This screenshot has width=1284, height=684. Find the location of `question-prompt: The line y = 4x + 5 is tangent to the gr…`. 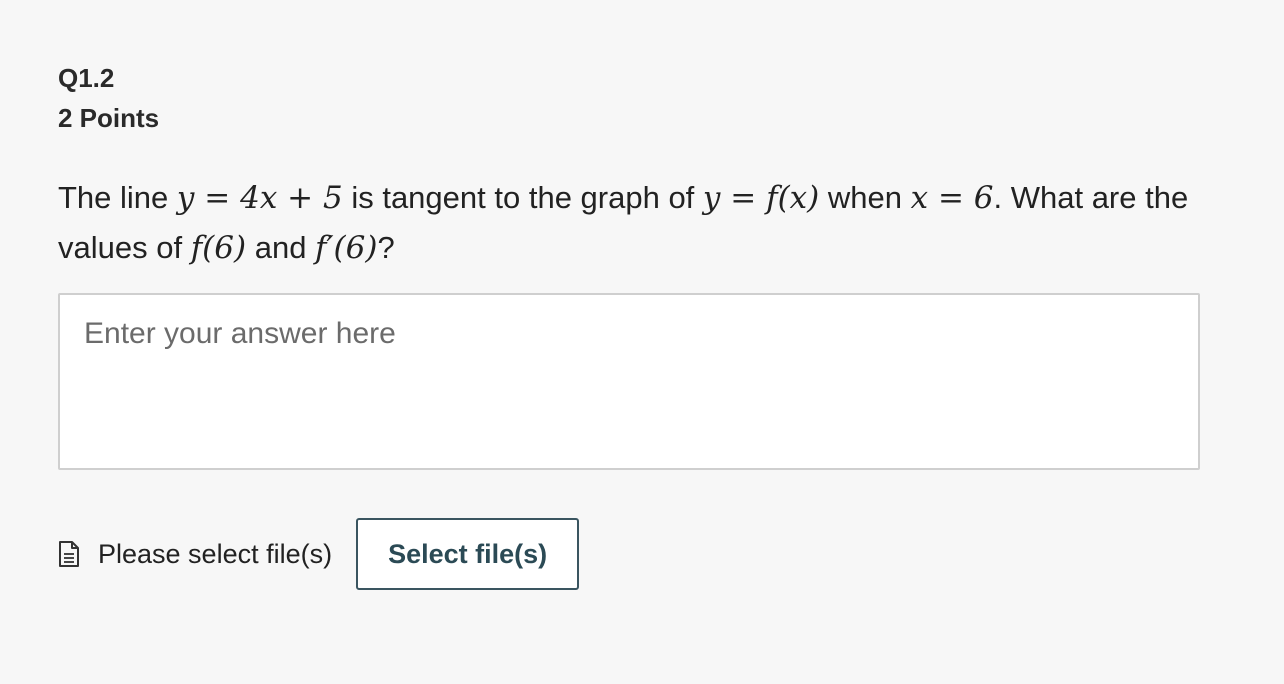

question-prompt: The line y = 4x + 5 is tangent to the gr… is located at coordinates (630, 223).